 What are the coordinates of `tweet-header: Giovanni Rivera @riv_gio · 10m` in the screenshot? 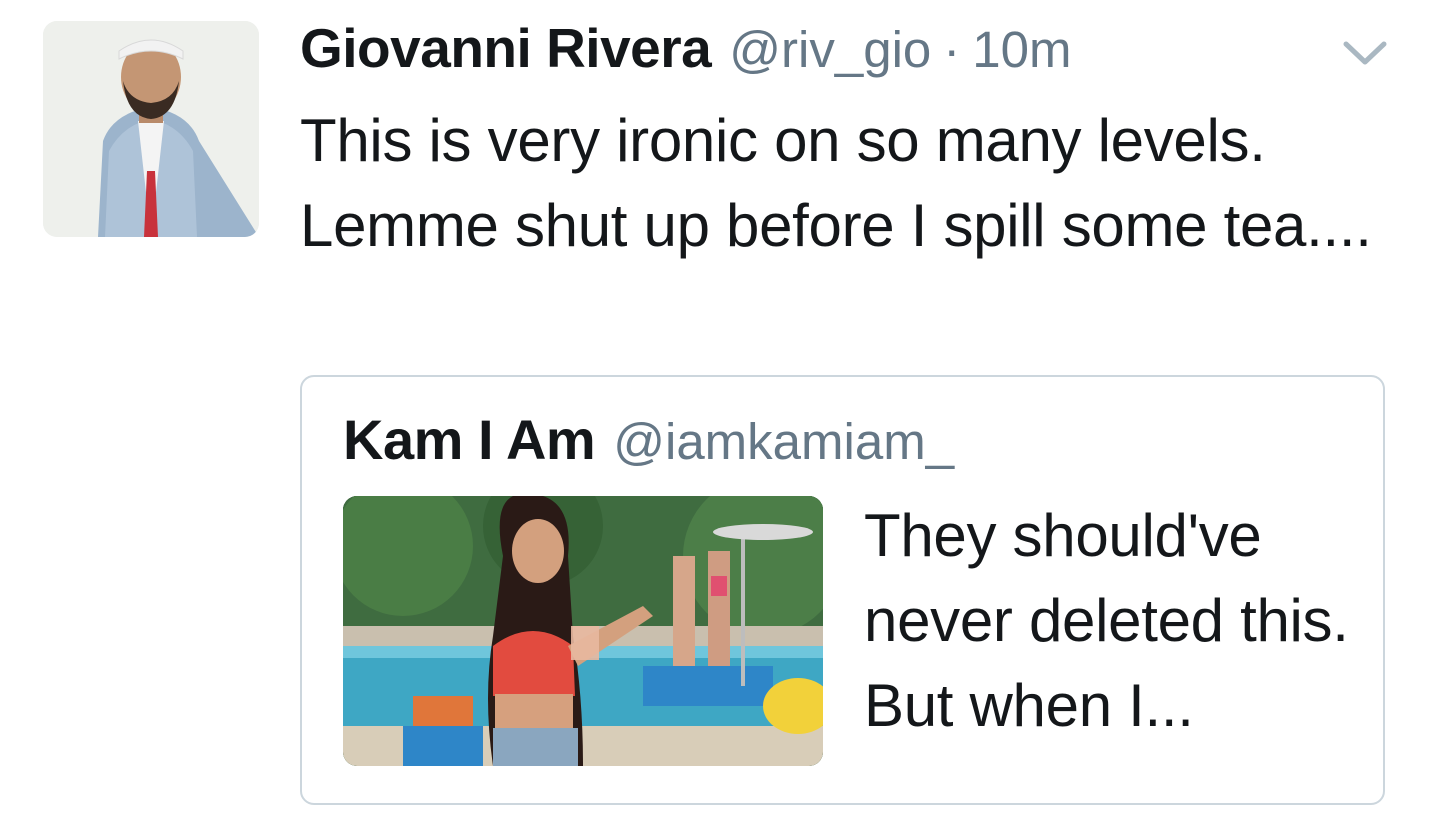 It's located at (685, 51).